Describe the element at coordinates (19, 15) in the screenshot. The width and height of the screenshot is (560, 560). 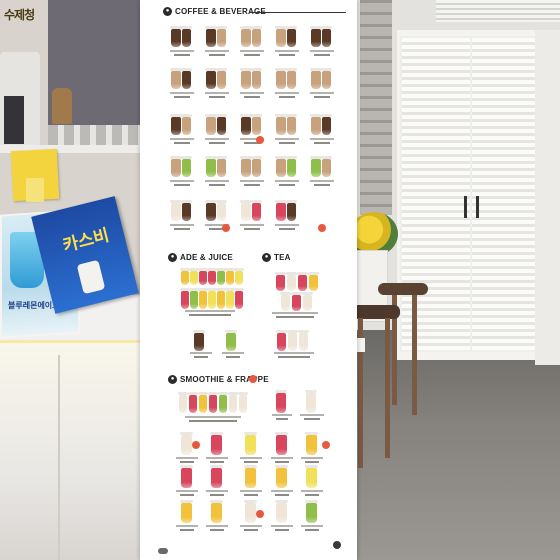
I see `sticky-note-text: 수제청` at that location.